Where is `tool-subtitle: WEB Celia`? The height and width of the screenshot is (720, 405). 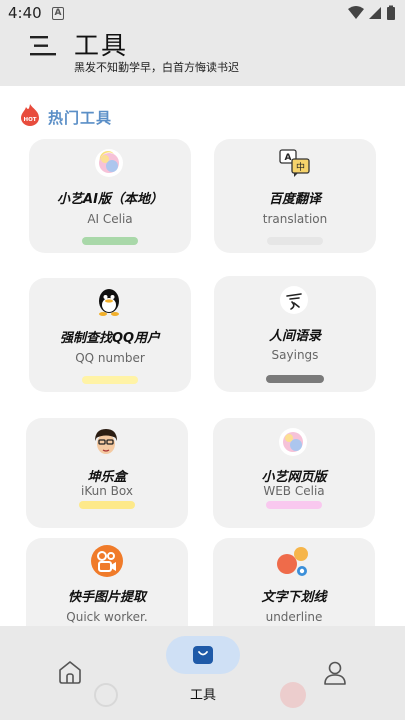
tool-subtitle: WEB Celia is located at coordinates (294, 491).